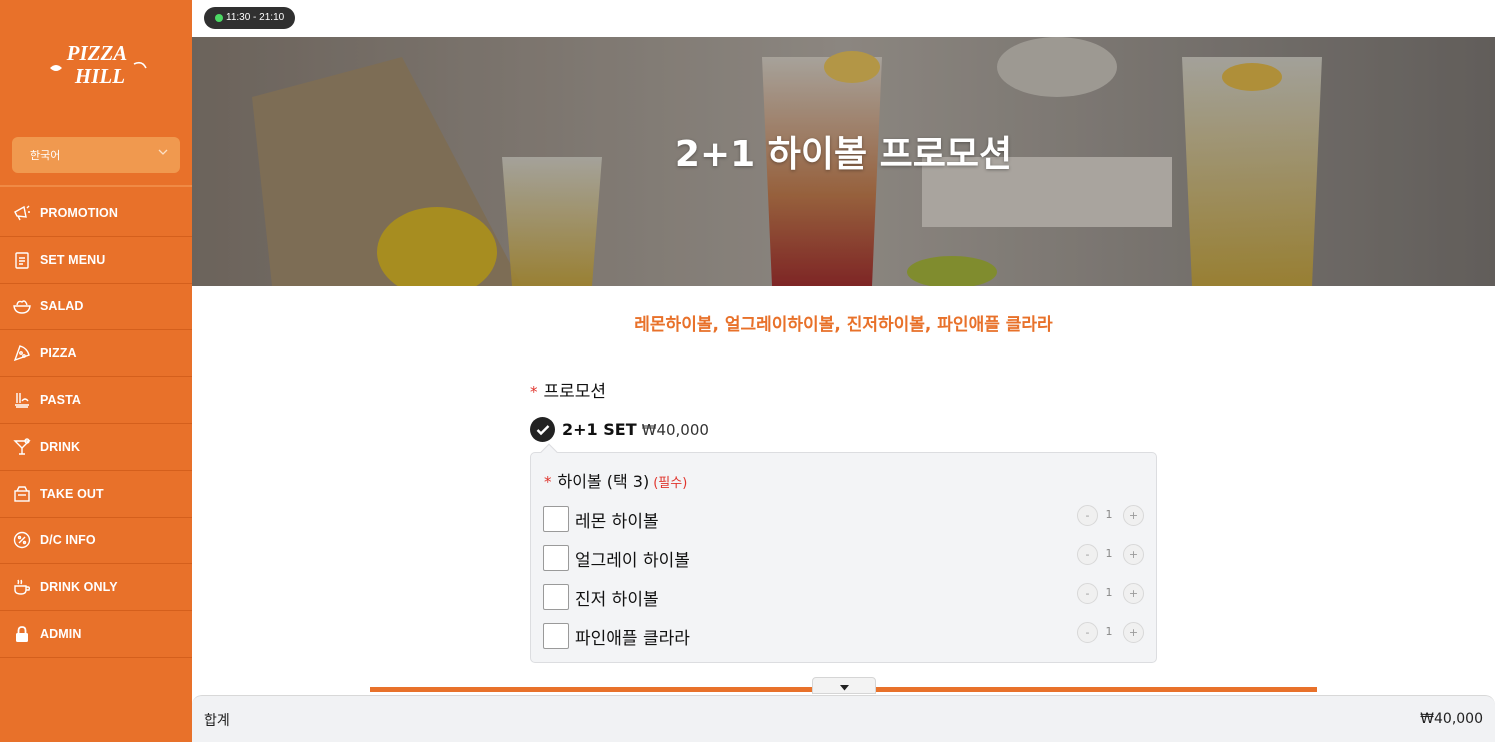 Image resolution: width=1495 pixels, height=742 pixels. Describe the element at coordinates (61, 400) in the screenshot. I see `sidebar-item-label: PASTA` at that location.